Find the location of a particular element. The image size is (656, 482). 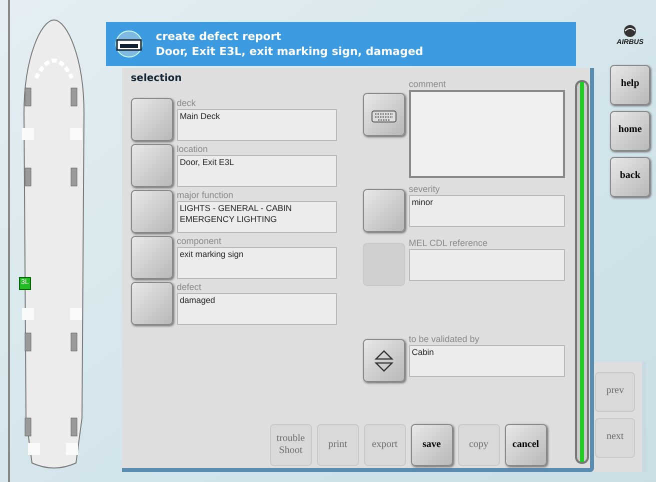

field-label: MEL CDL reference is located at coordinates (448, 243).